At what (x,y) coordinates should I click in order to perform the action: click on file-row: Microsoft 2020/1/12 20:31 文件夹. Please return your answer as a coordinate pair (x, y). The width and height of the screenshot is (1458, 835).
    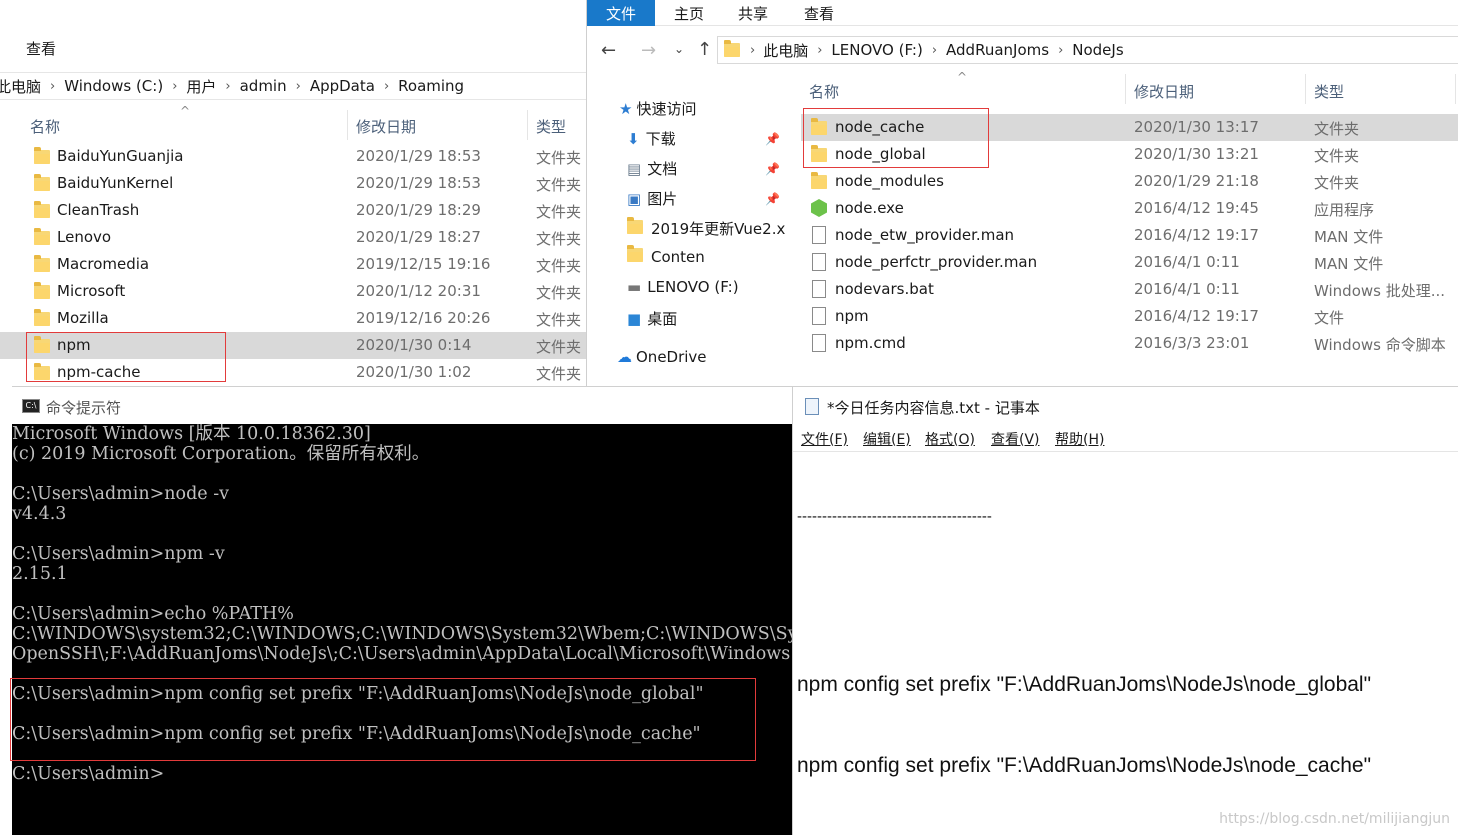
    Looking at the image, I should click on (293, 291).